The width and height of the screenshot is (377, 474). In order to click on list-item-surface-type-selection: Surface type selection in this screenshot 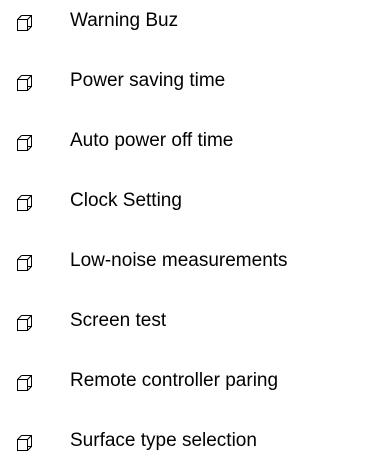, I will do `click(188, 442)`.